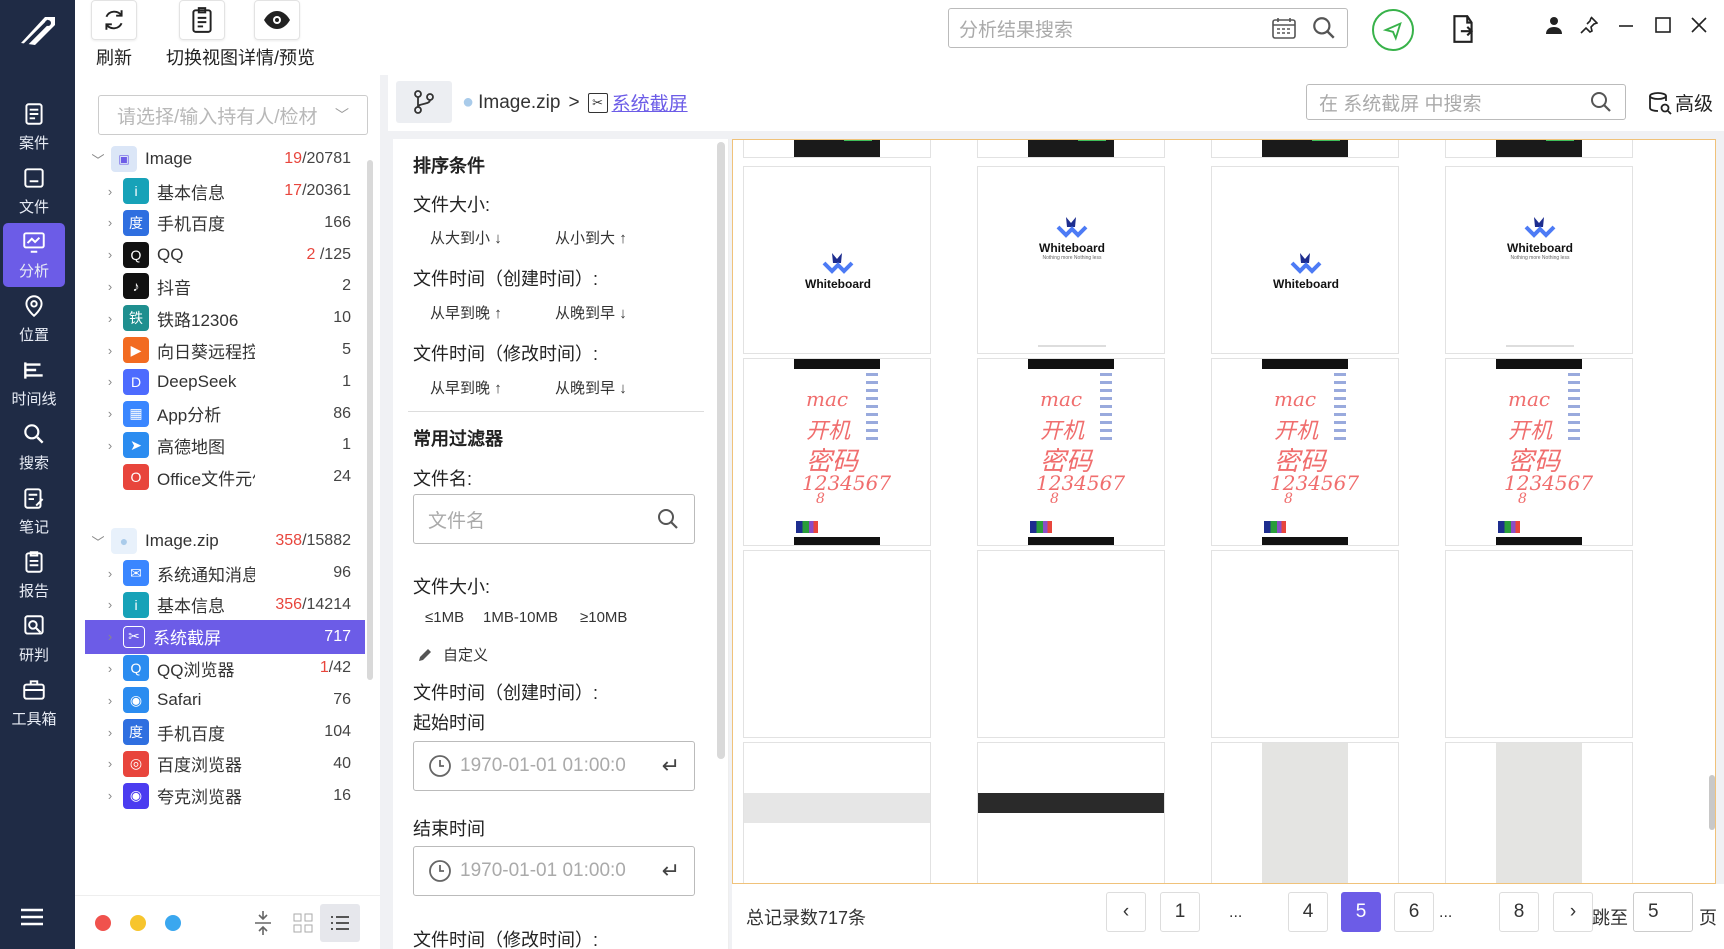 Image resolution: width=1724 pixels, height=949 pixels. What do you see at coordinates (225, 636) in the screenshot?
I see `tree-item: › ✂ 系统截屏 717` at bounding box center [225, 636].